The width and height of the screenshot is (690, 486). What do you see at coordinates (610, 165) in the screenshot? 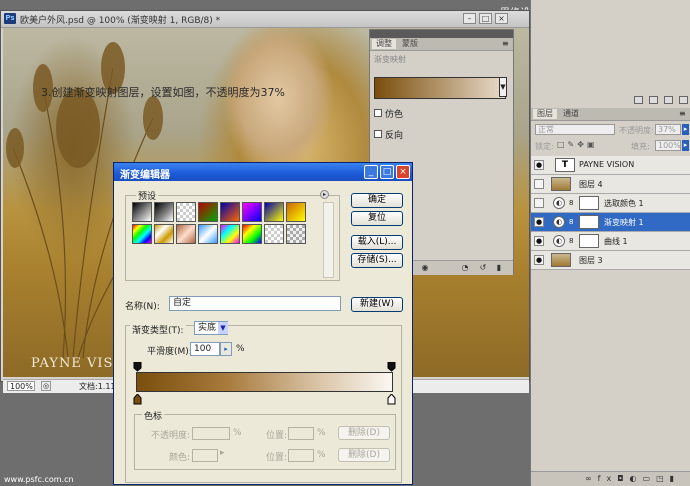
I see `layer-row: ● T PAYNE VISION` at bounding box center [610, 165].